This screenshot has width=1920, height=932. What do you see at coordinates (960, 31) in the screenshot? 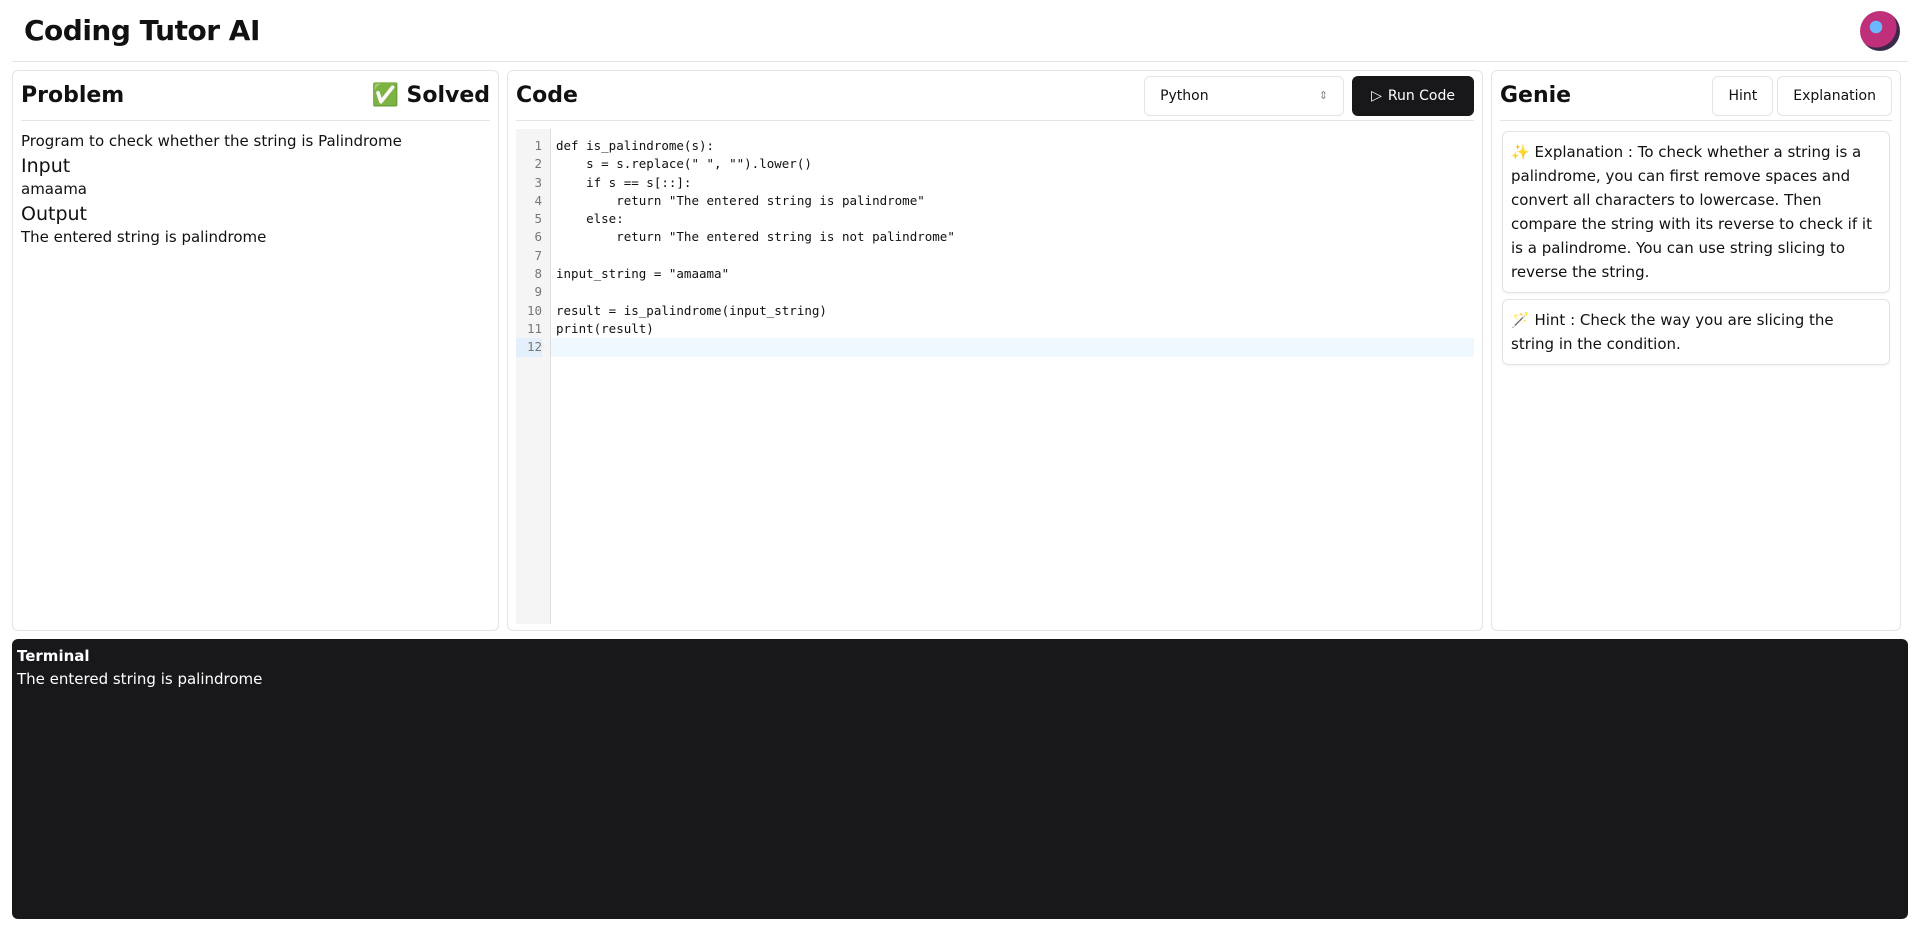
I see `app-header: Coding Tutor AI` at bounding box center [960, 31].